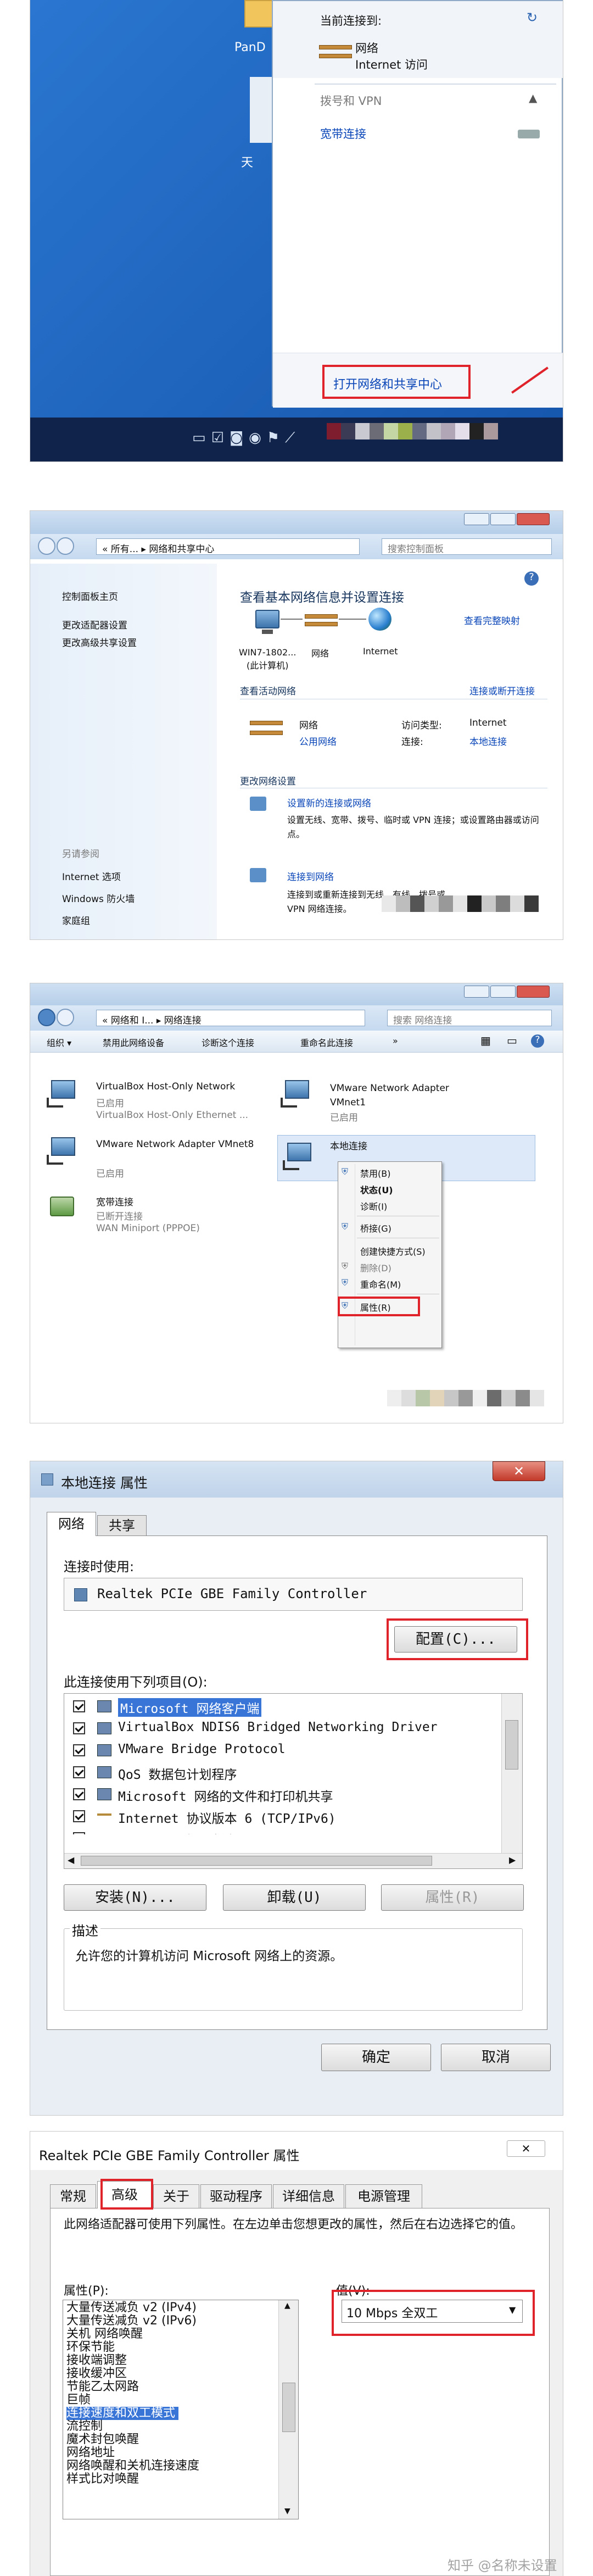 The width and height of the screenshot is (593, 2576). What do you see at coordinates (375, 1268) in the screenshot?
I see `menu-delete: 删除(D)` at bounding box center [375, 1268].